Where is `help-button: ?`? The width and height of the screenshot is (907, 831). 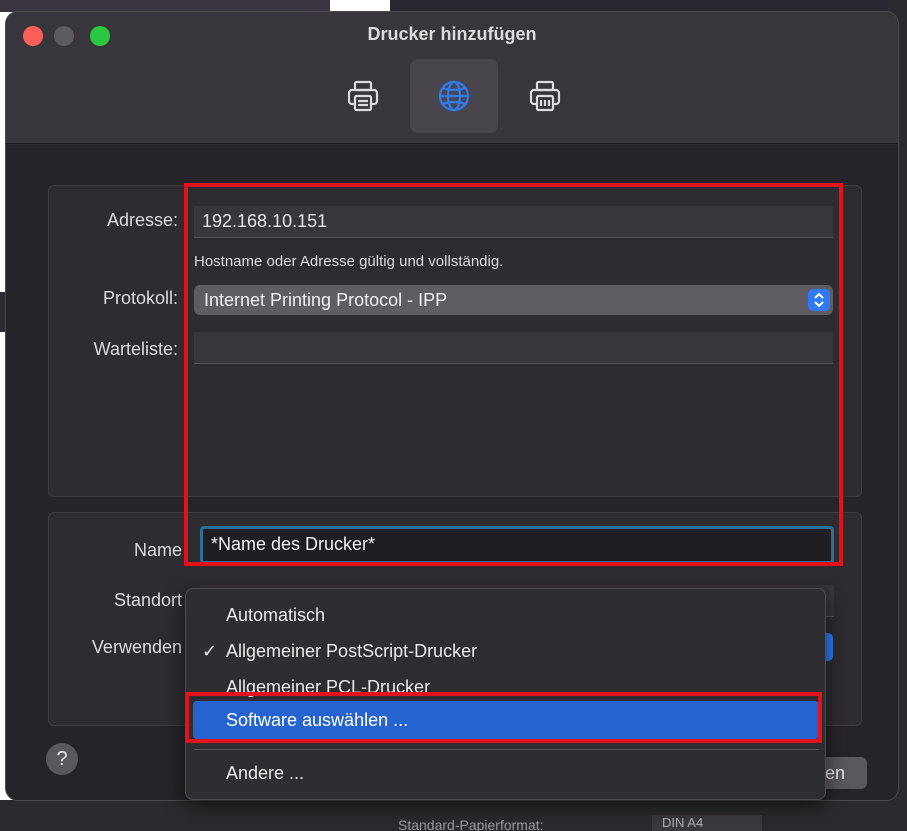
help-button: ? is located at coordinates (62, 759).